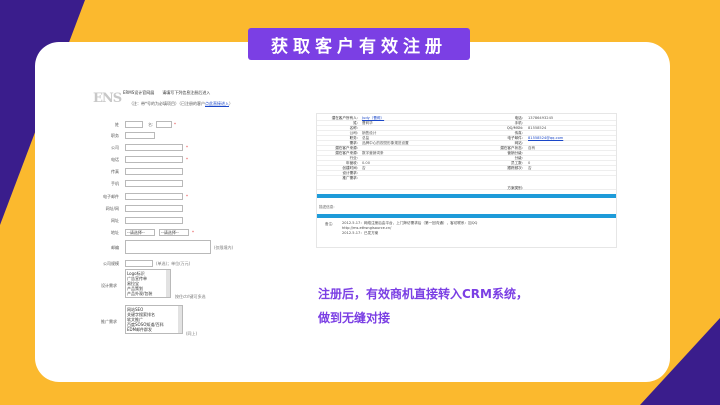 This screenshot has width=720, height=405. What do you see at coordinates (185, 209) in the screenshot?
I see `form-row-qq: 网址/网` at bounding box center [185, 209].